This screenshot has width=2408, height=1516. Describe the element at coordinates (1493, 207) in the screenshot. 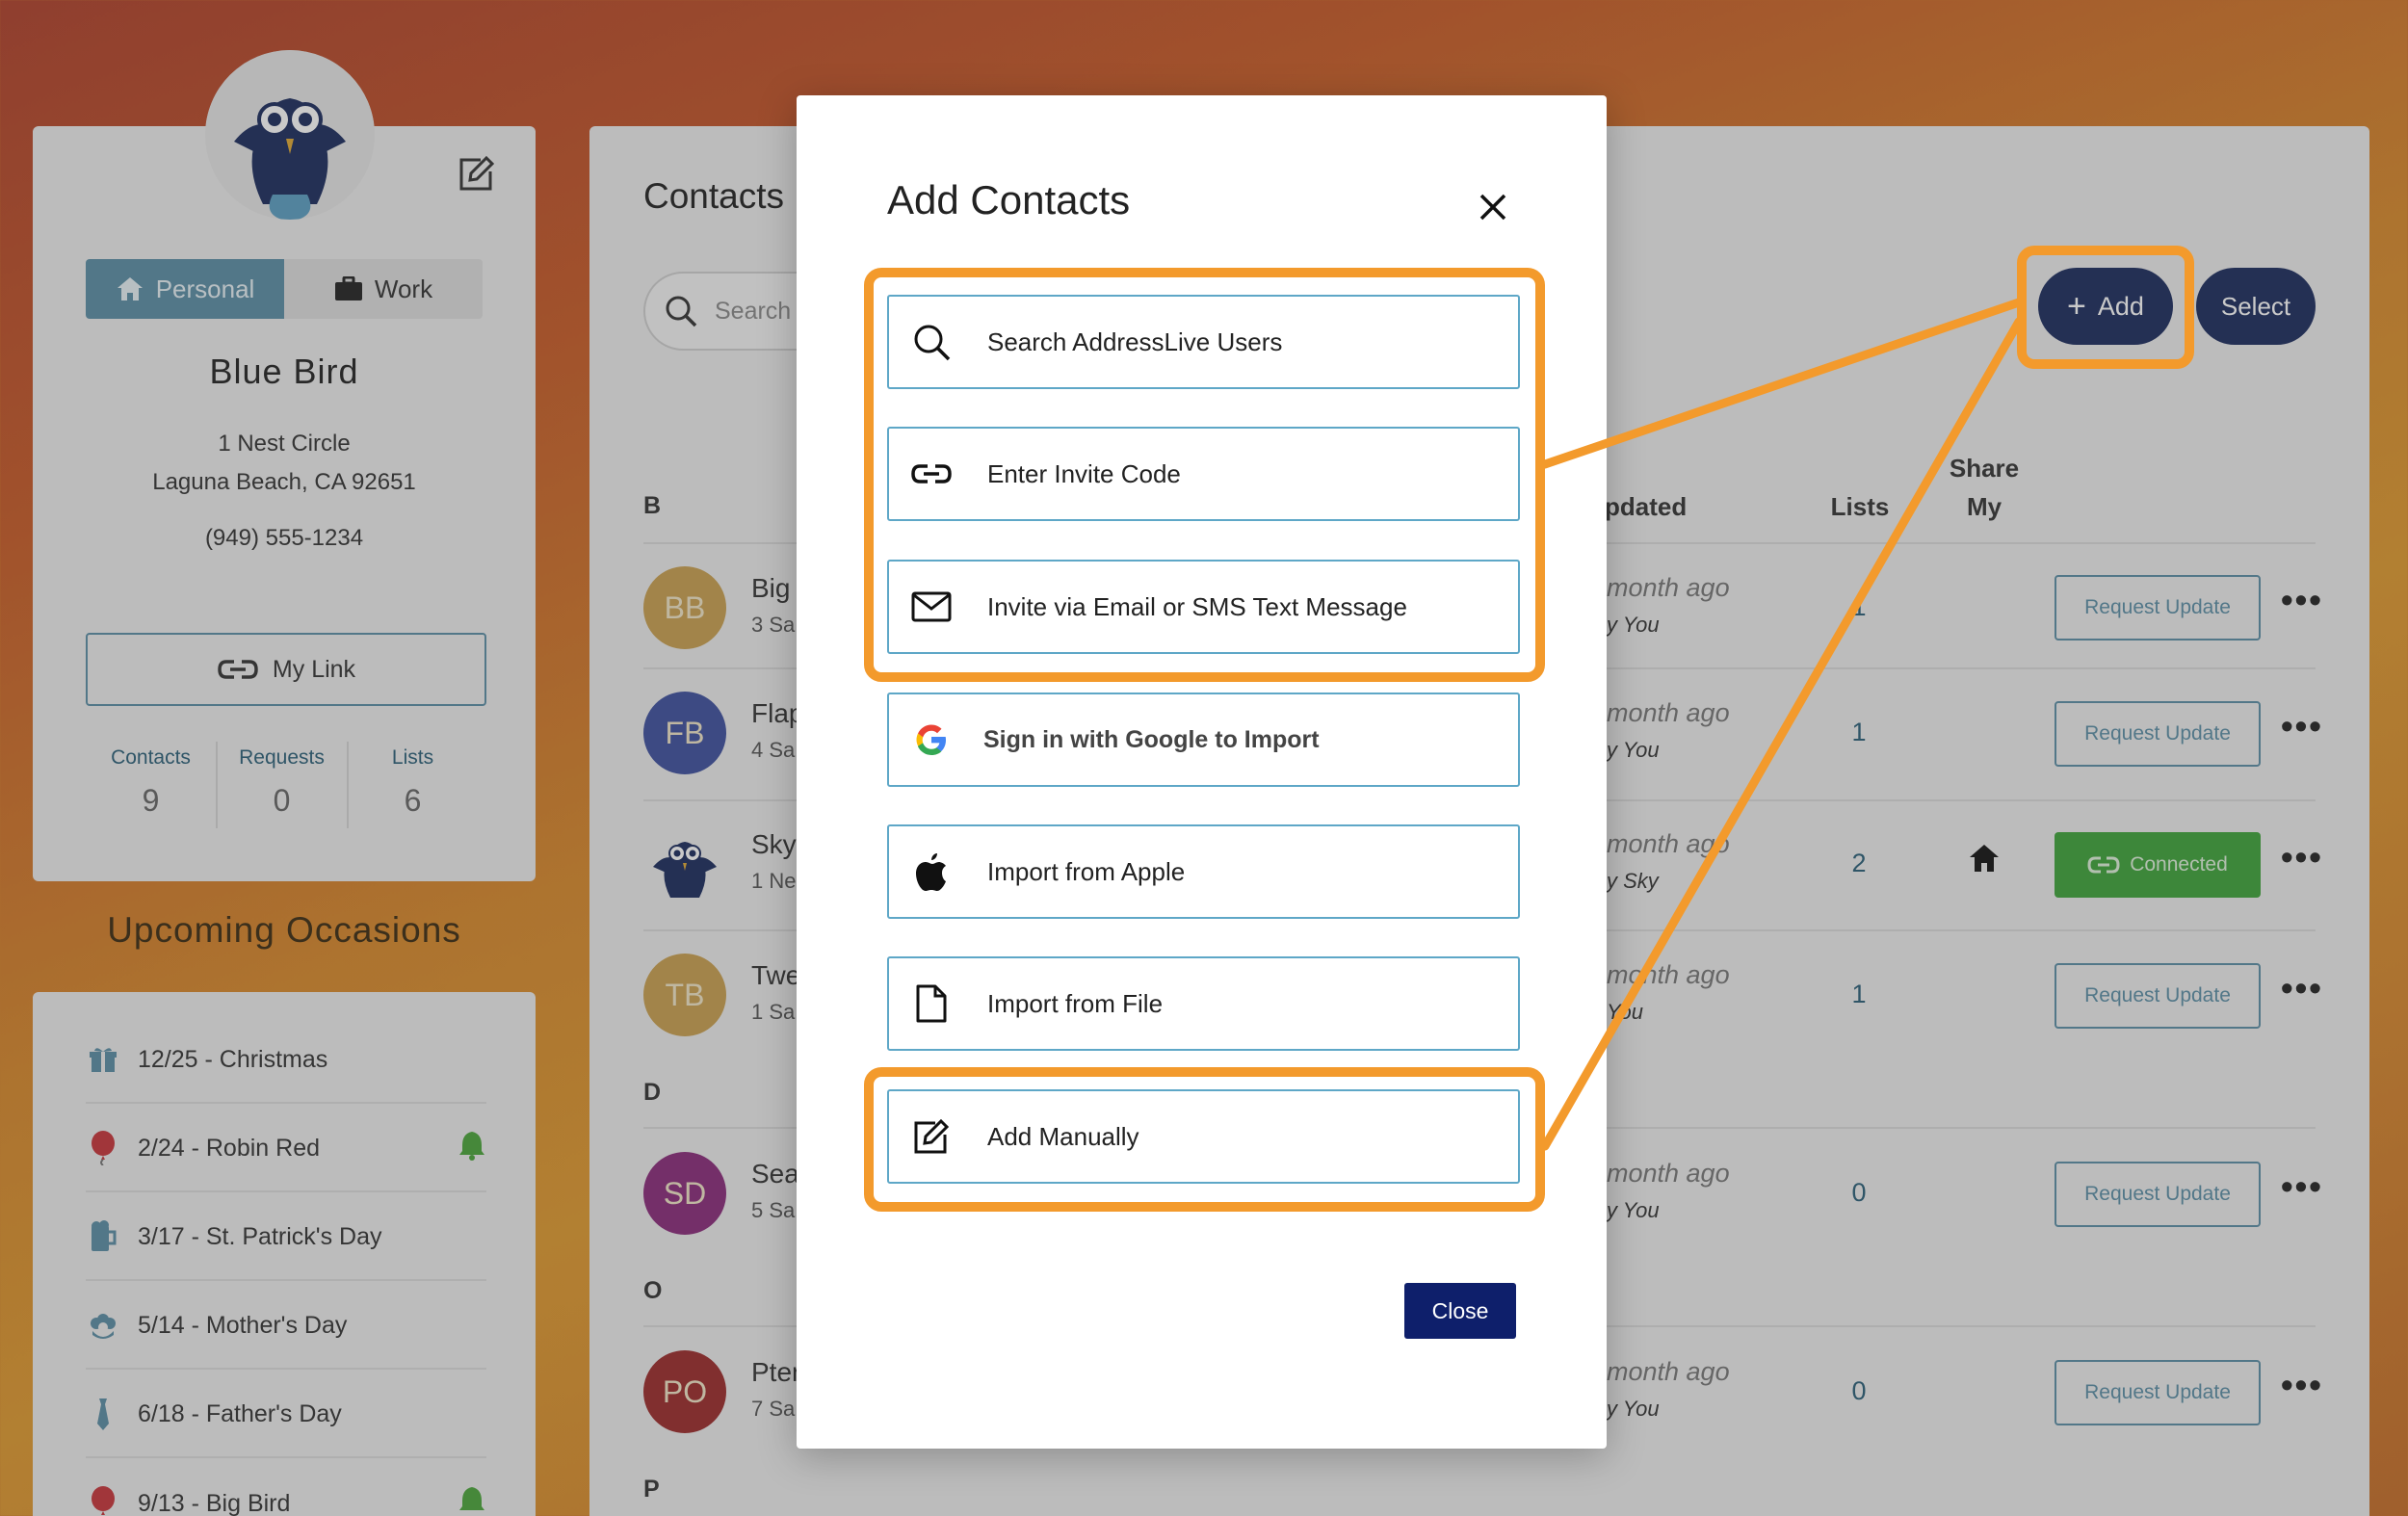

I see `close-icon` at that location.